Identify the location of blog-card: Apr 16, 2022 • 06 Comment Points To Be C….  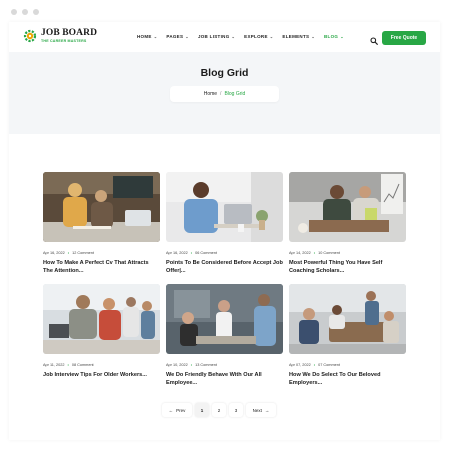
(224, 223).